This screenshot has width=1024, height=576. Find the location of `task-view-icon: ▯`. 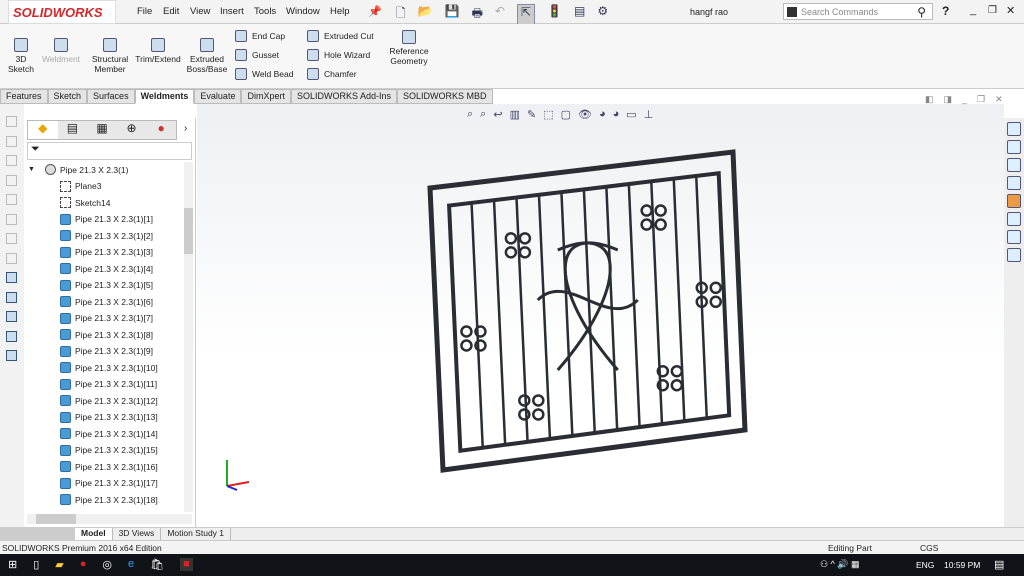

task-view-icon: ▯ is located at coordinates (36, 564).